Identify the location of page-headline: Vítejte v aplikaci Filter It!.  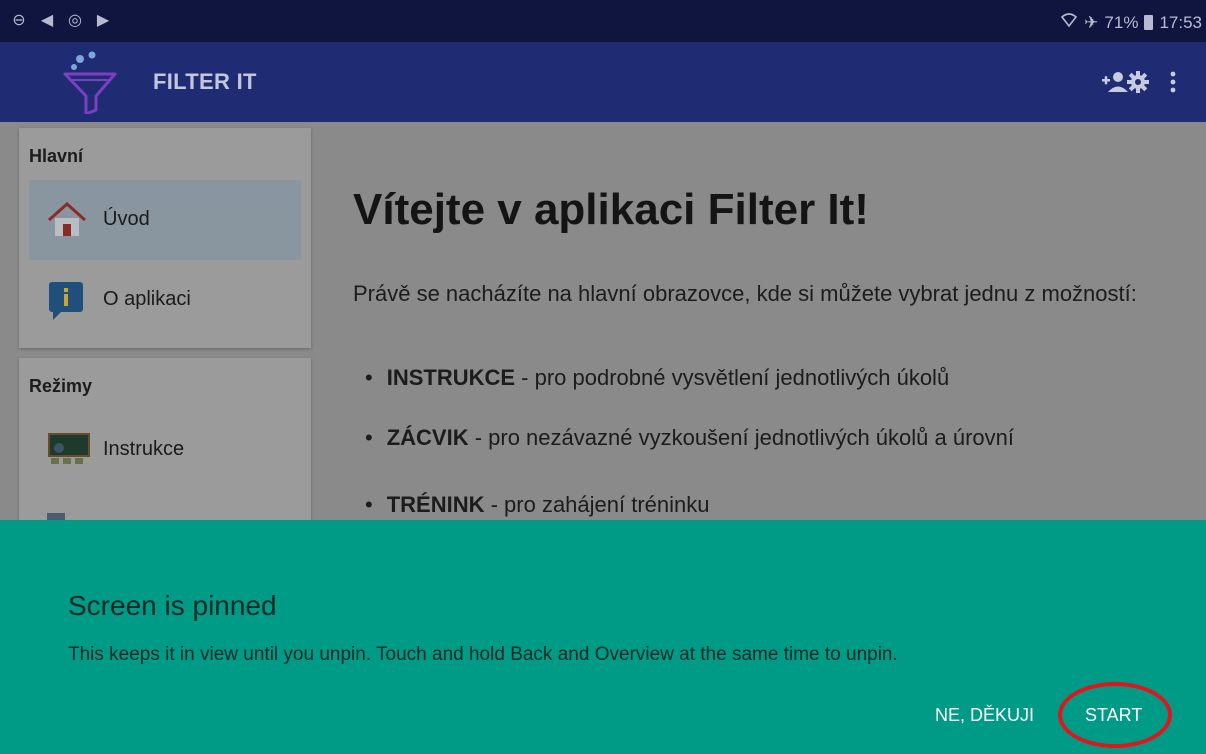
(611, 209).